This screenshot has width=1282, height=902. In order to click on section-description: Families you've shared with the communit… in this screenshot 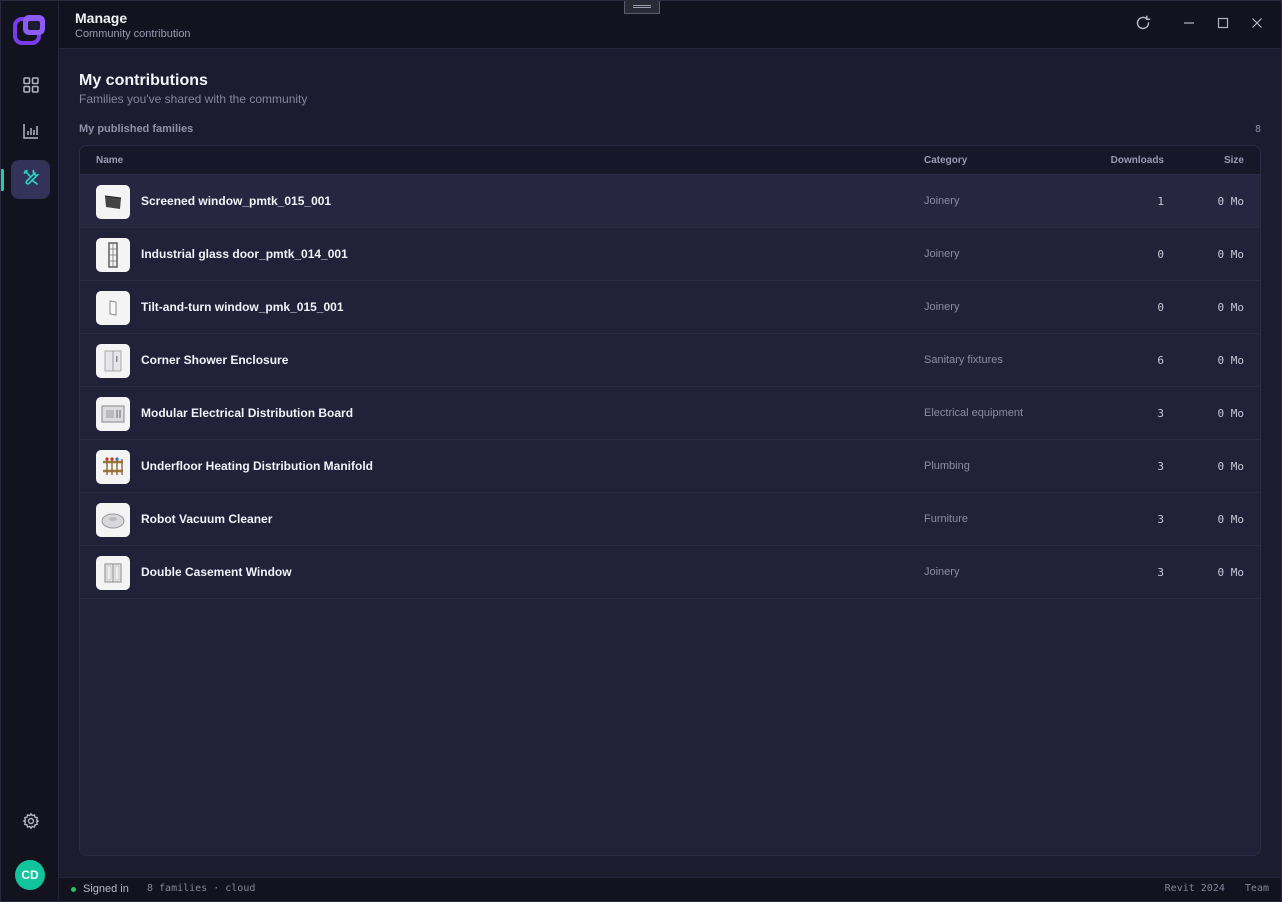, I will do `click(193, 99)`.